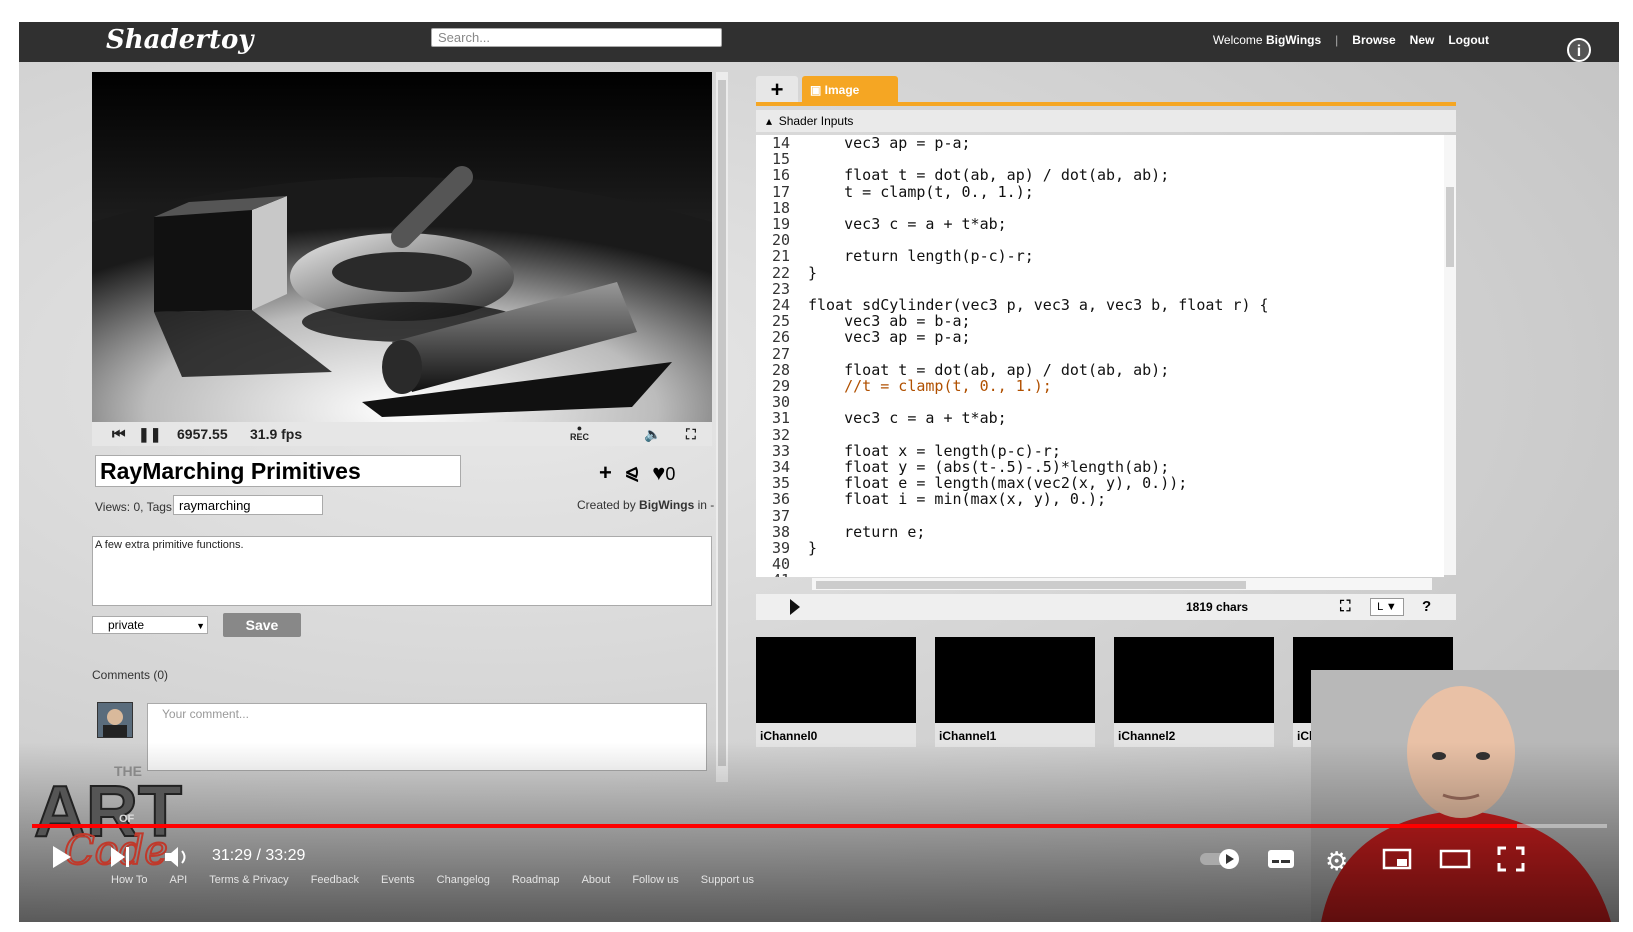 This screenshot has height=932, width=1633. I want to click on code-line: 21 return length(p-c)-r;, so click(1100, 256).